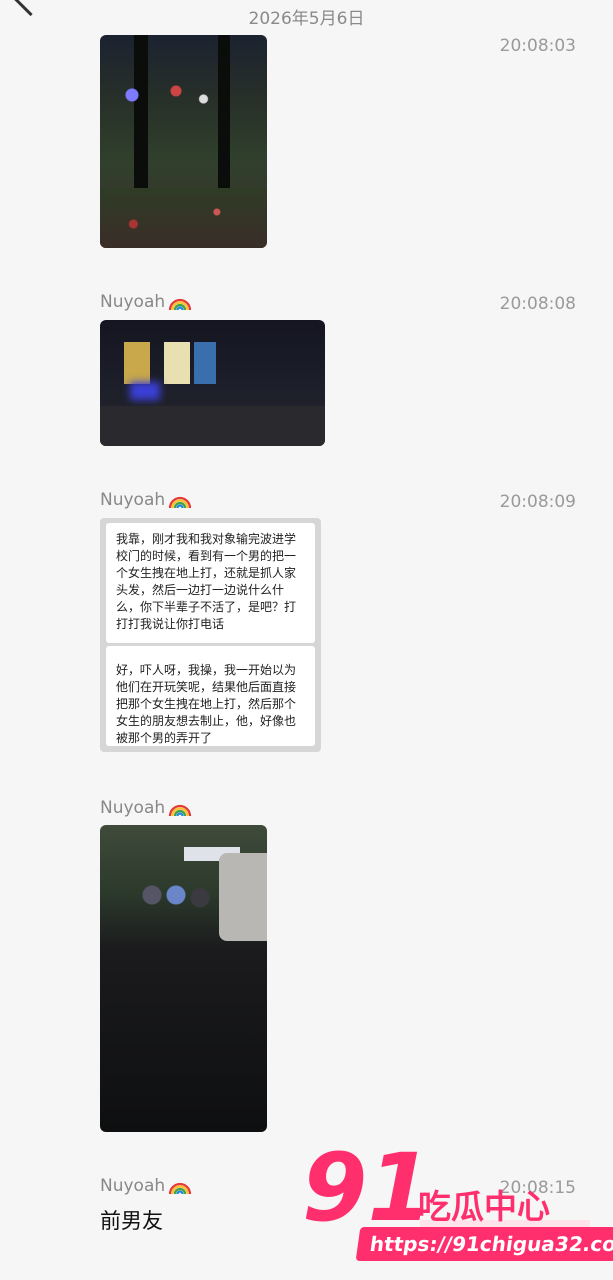  I want to click on message-time: 20:08:03, so click(537, 46).